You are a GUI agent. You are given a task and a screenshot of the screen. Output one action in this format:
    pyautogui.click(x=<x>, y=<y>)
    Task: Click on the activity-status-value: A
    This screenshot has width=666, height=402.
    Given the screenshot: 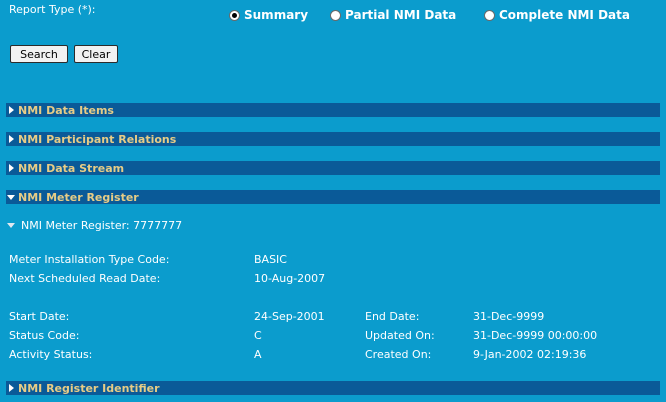 What is the action you would take?
    pyautogui.click(x=258, y=354)
    